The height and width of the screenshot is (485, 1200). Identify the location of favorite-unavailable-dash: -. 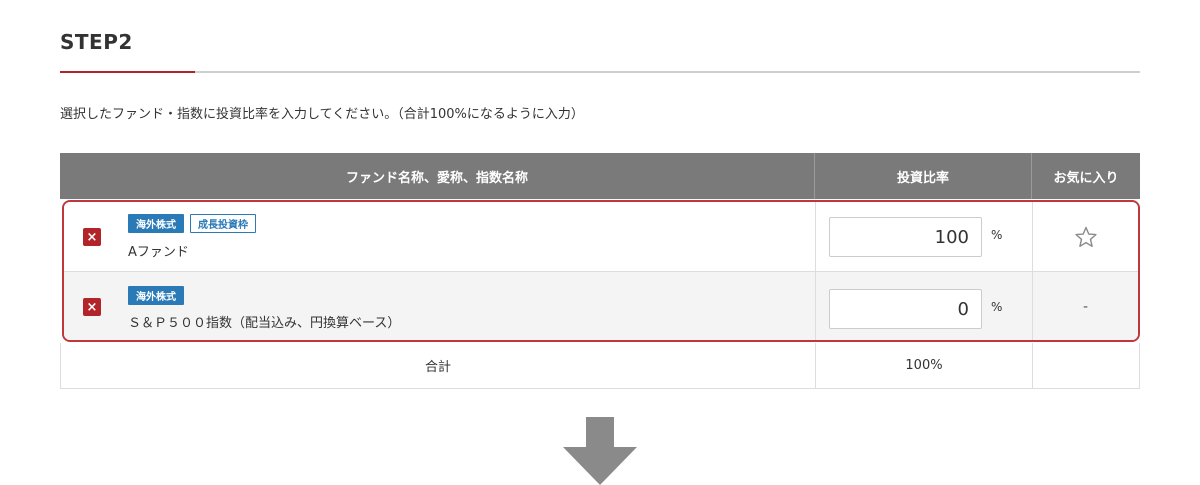
(1085, 307).